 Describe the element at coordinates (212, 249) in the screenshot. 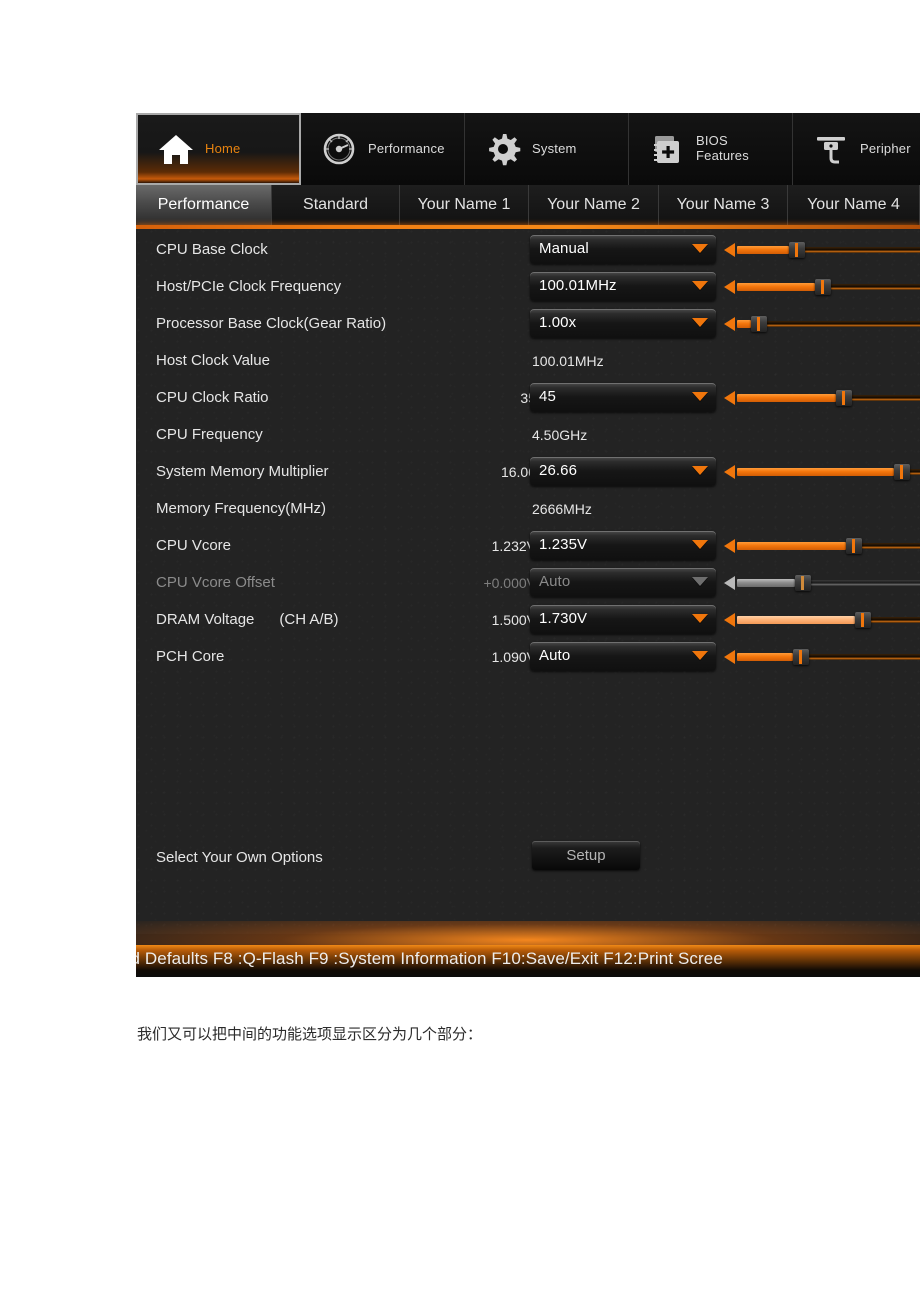

I see `setting-label: CPU Base Clock` at that location.